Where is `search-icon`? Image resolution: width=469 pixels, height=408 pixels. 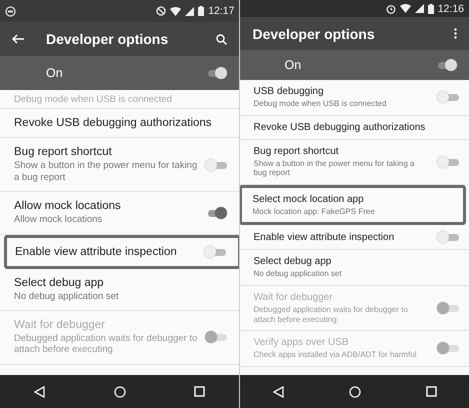
search-icon is located at coordinates (222, 39).